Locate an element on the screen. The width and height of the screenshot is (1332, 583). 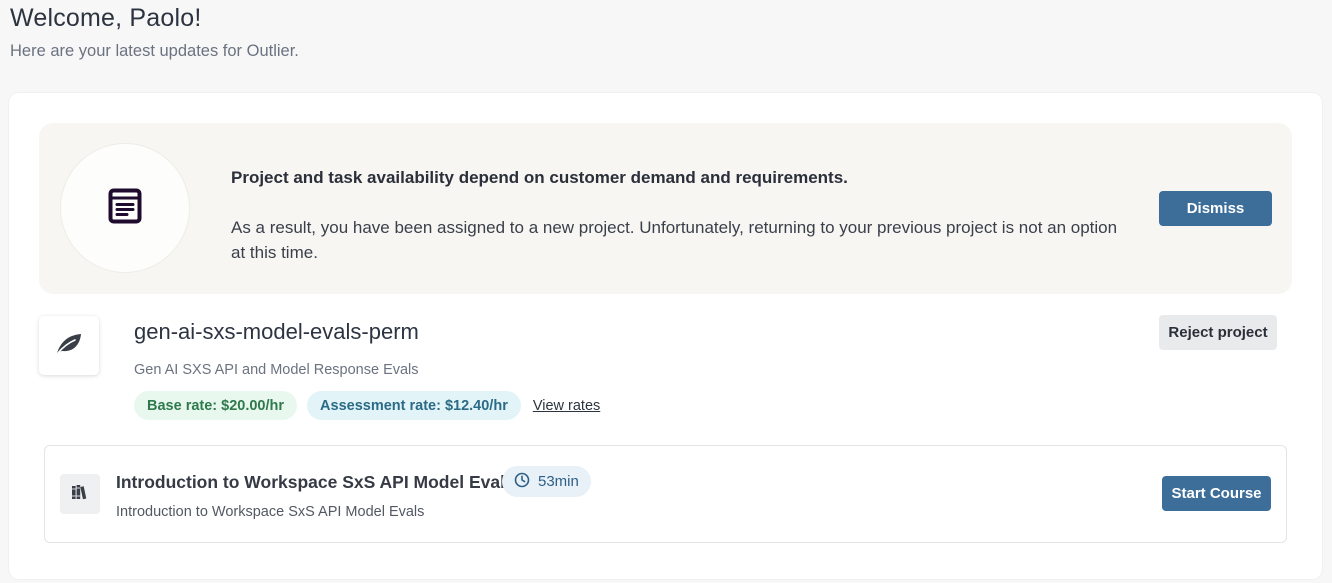
start-course-button: Start Course is located at coordinates (1216, 493).